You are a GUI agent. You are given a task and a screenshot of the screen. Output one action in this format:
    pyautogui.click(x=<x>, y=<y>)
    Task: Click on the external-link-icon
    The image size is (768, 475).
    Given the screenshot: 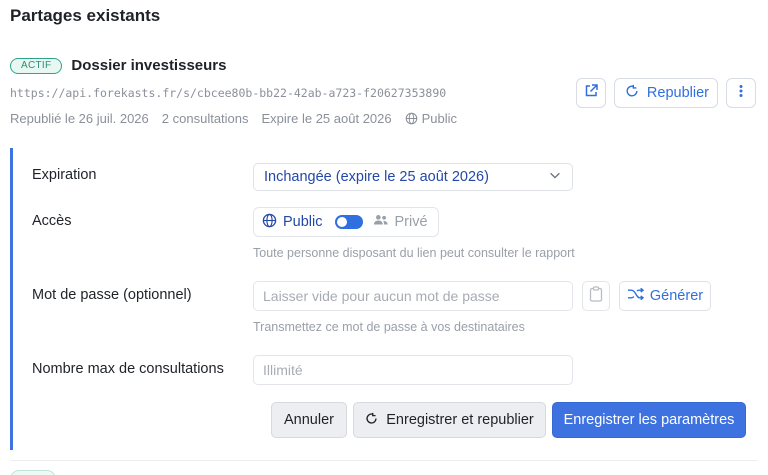 What is the action you would take?
    pyautogui.click(x=591, y=93)
    